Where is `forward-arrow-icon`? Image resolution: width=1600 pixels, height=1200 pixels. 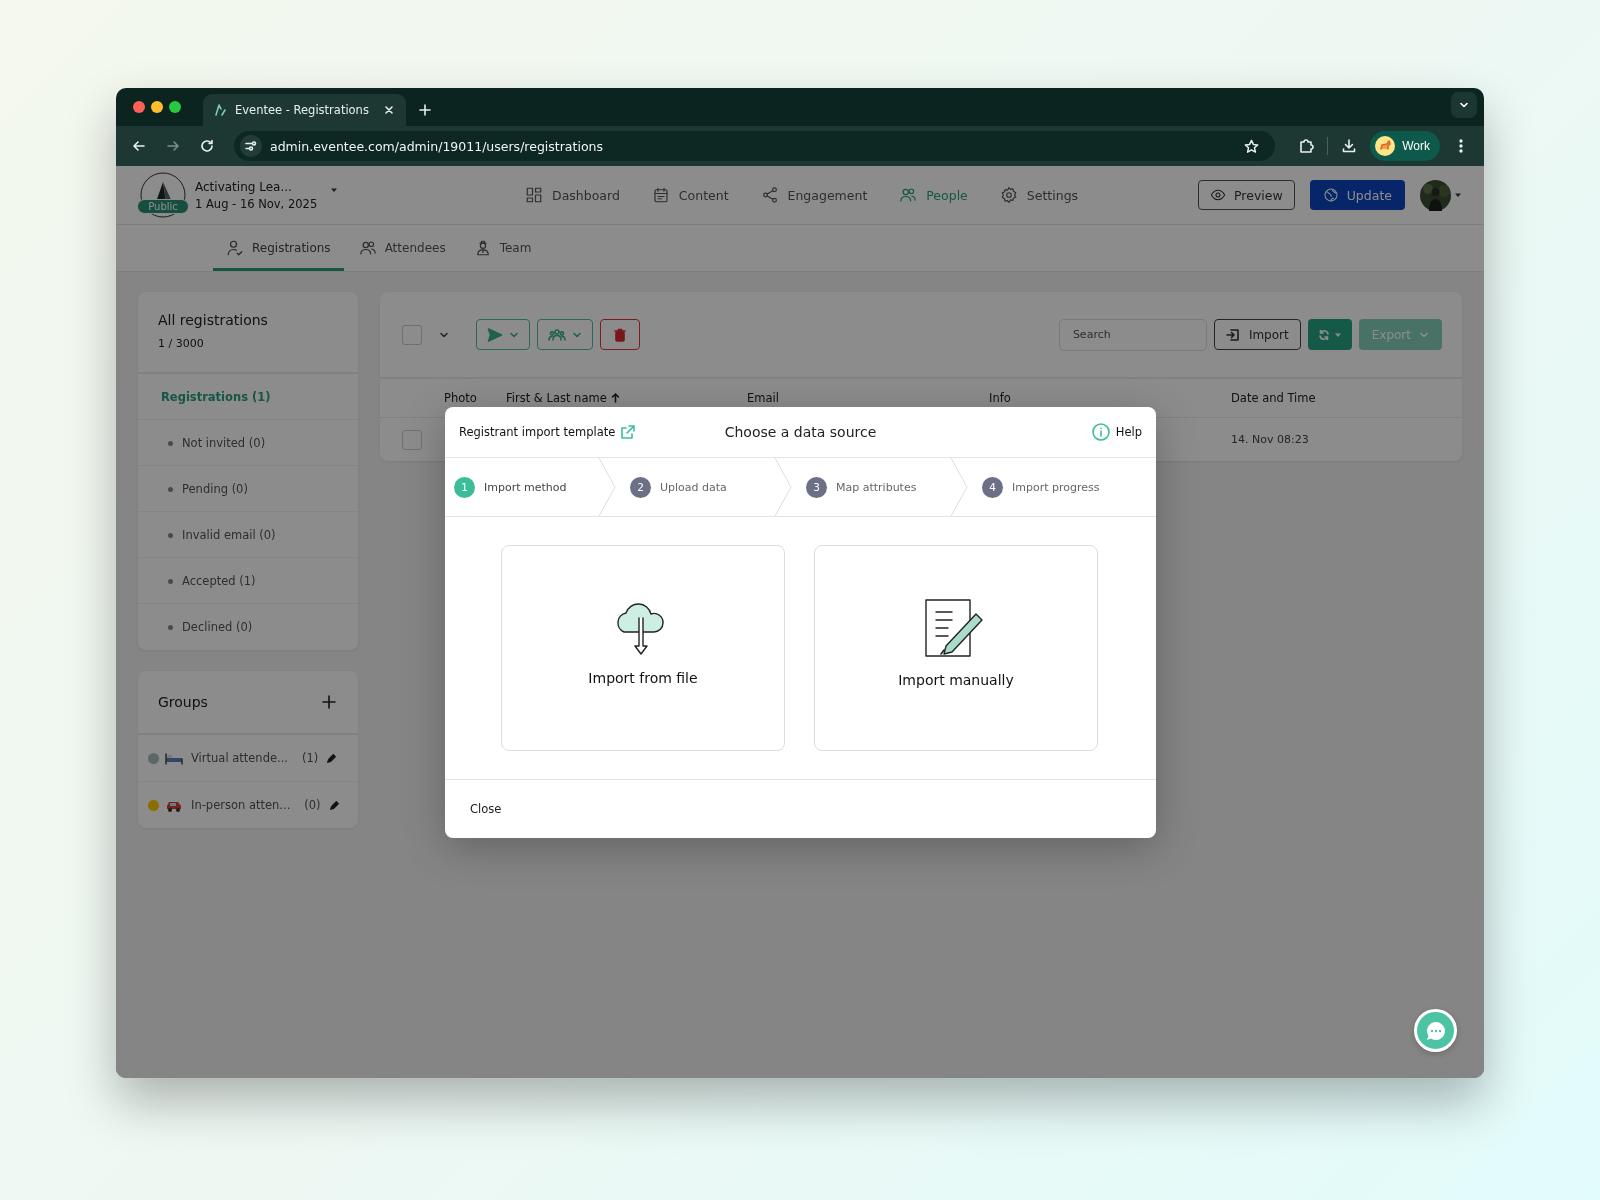 forward-arrow-icon is located at coordinates (173, 146).